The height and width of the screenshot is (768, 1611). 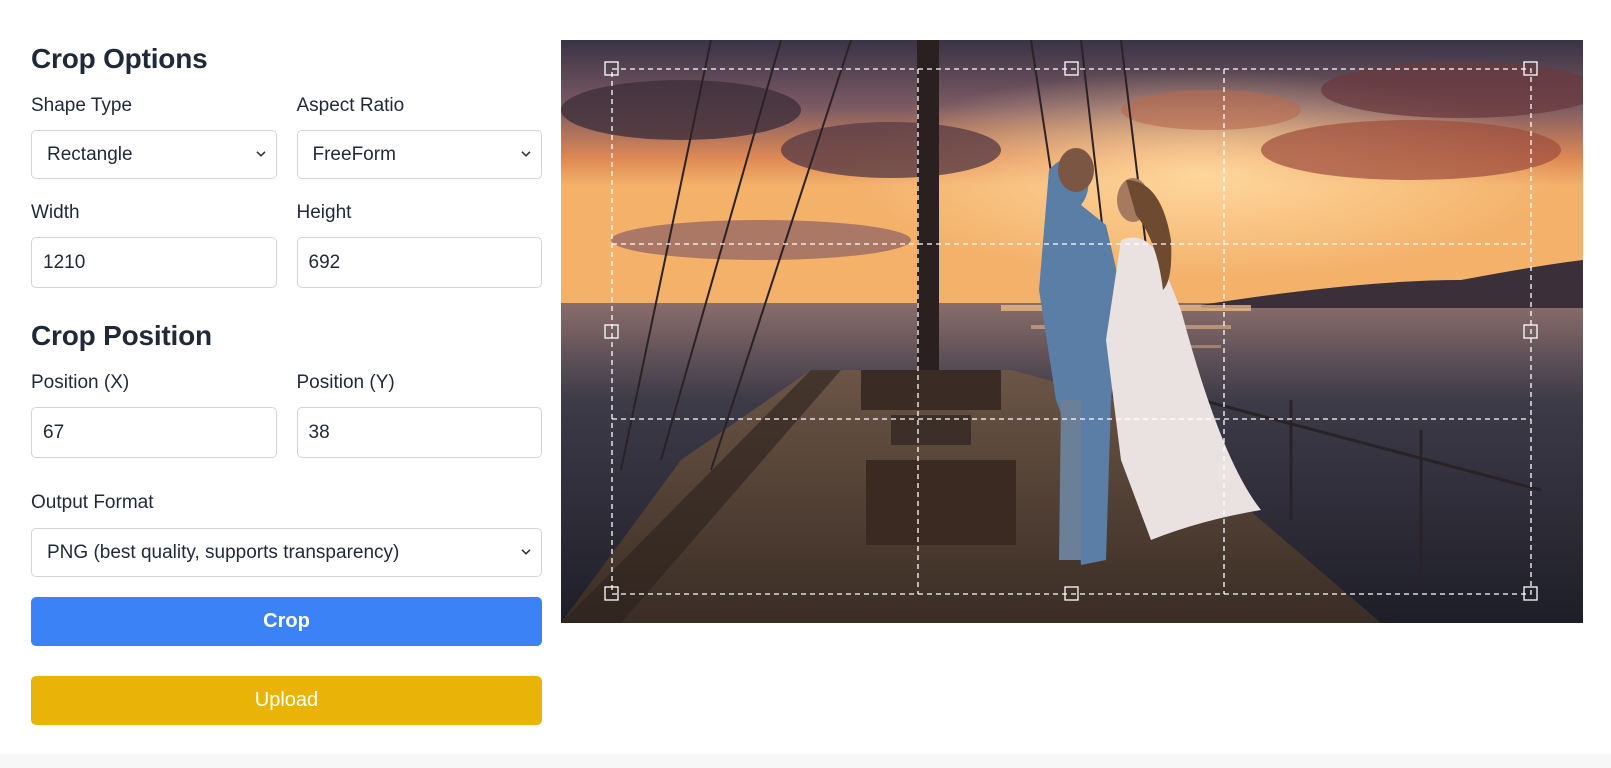 What do you see at coordinates (350, 105) in the screenshot?
I see `aspect-ratio-label: Aspect Ratio` at bounding box center [350, 105].